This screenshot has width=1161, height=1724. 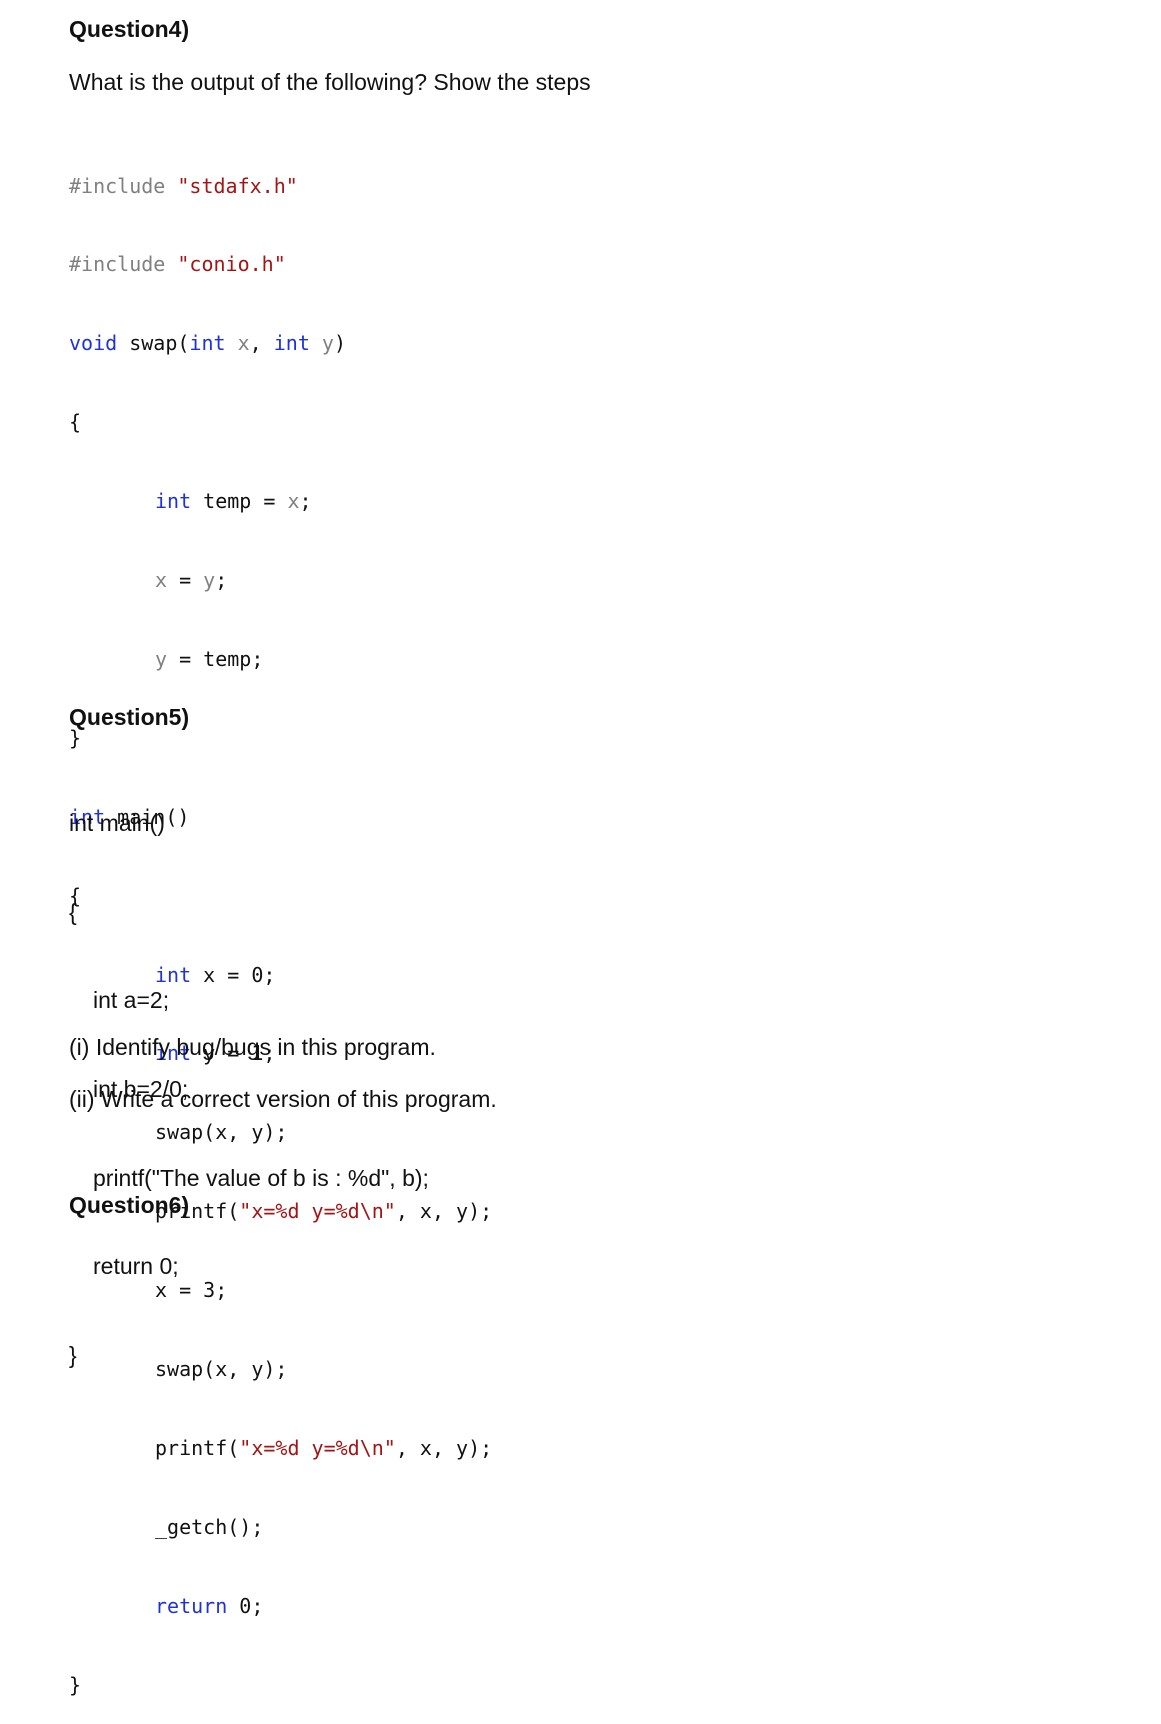 I want to click on question6-heading: Question6), so click(x=129, y=1205).